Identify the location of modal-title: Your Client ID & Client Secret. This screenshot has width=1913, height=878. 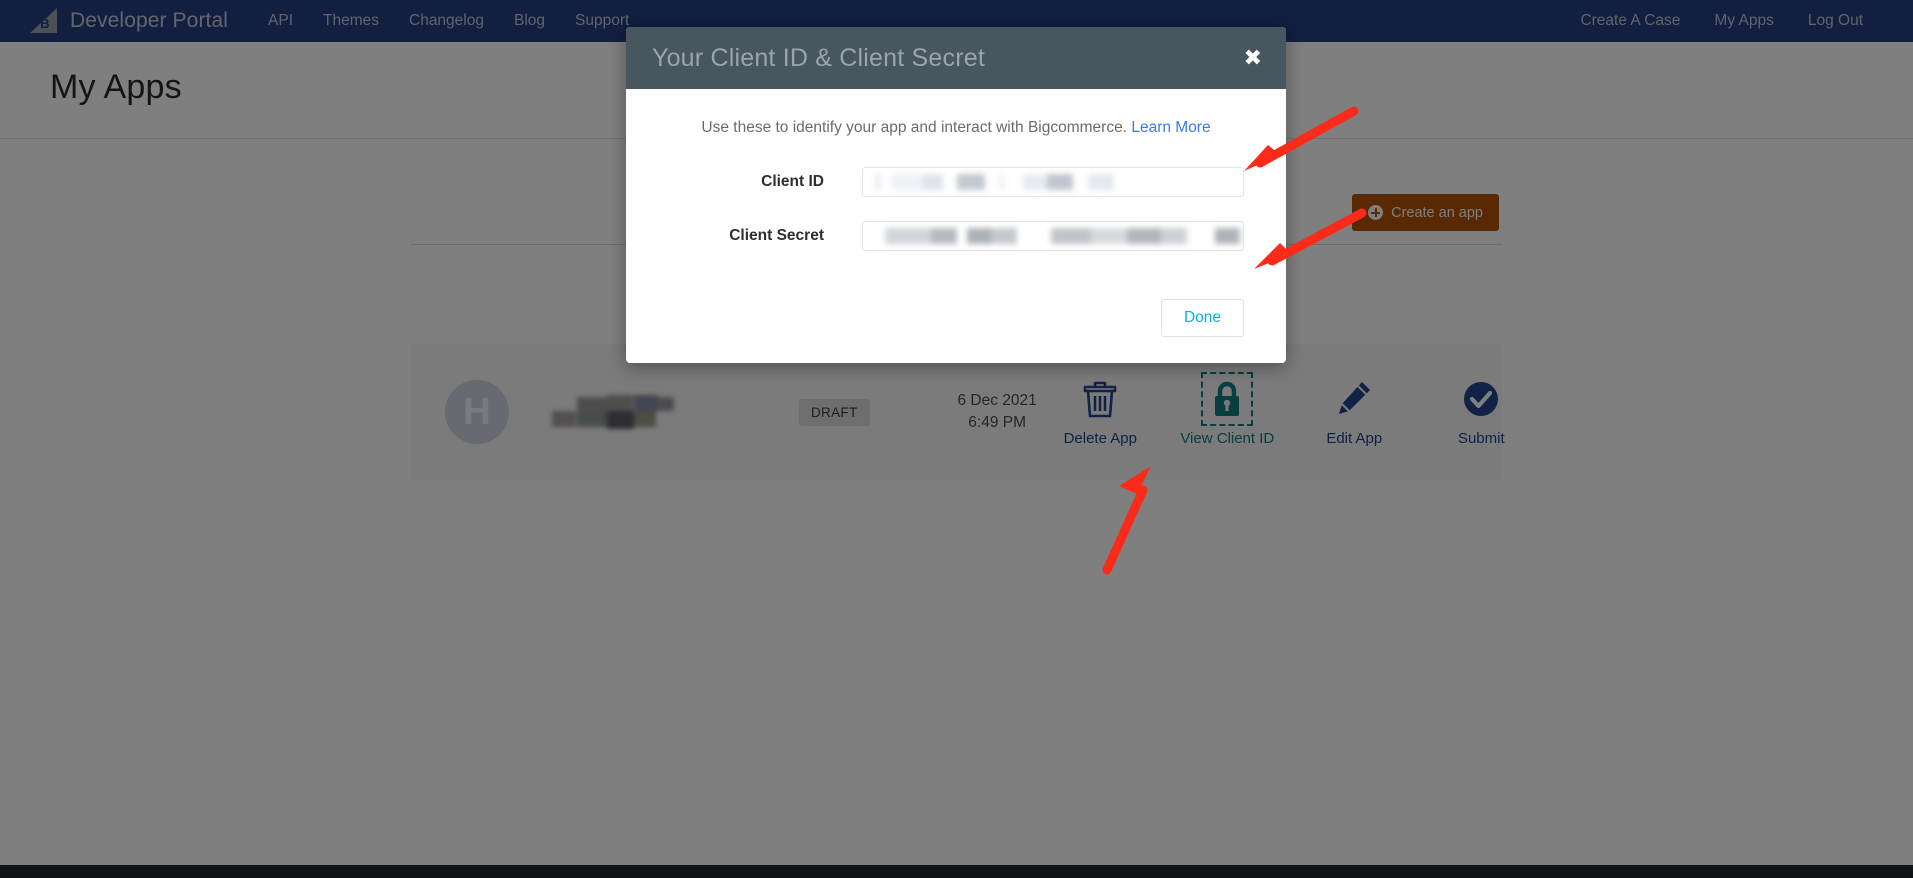
(819, 57).